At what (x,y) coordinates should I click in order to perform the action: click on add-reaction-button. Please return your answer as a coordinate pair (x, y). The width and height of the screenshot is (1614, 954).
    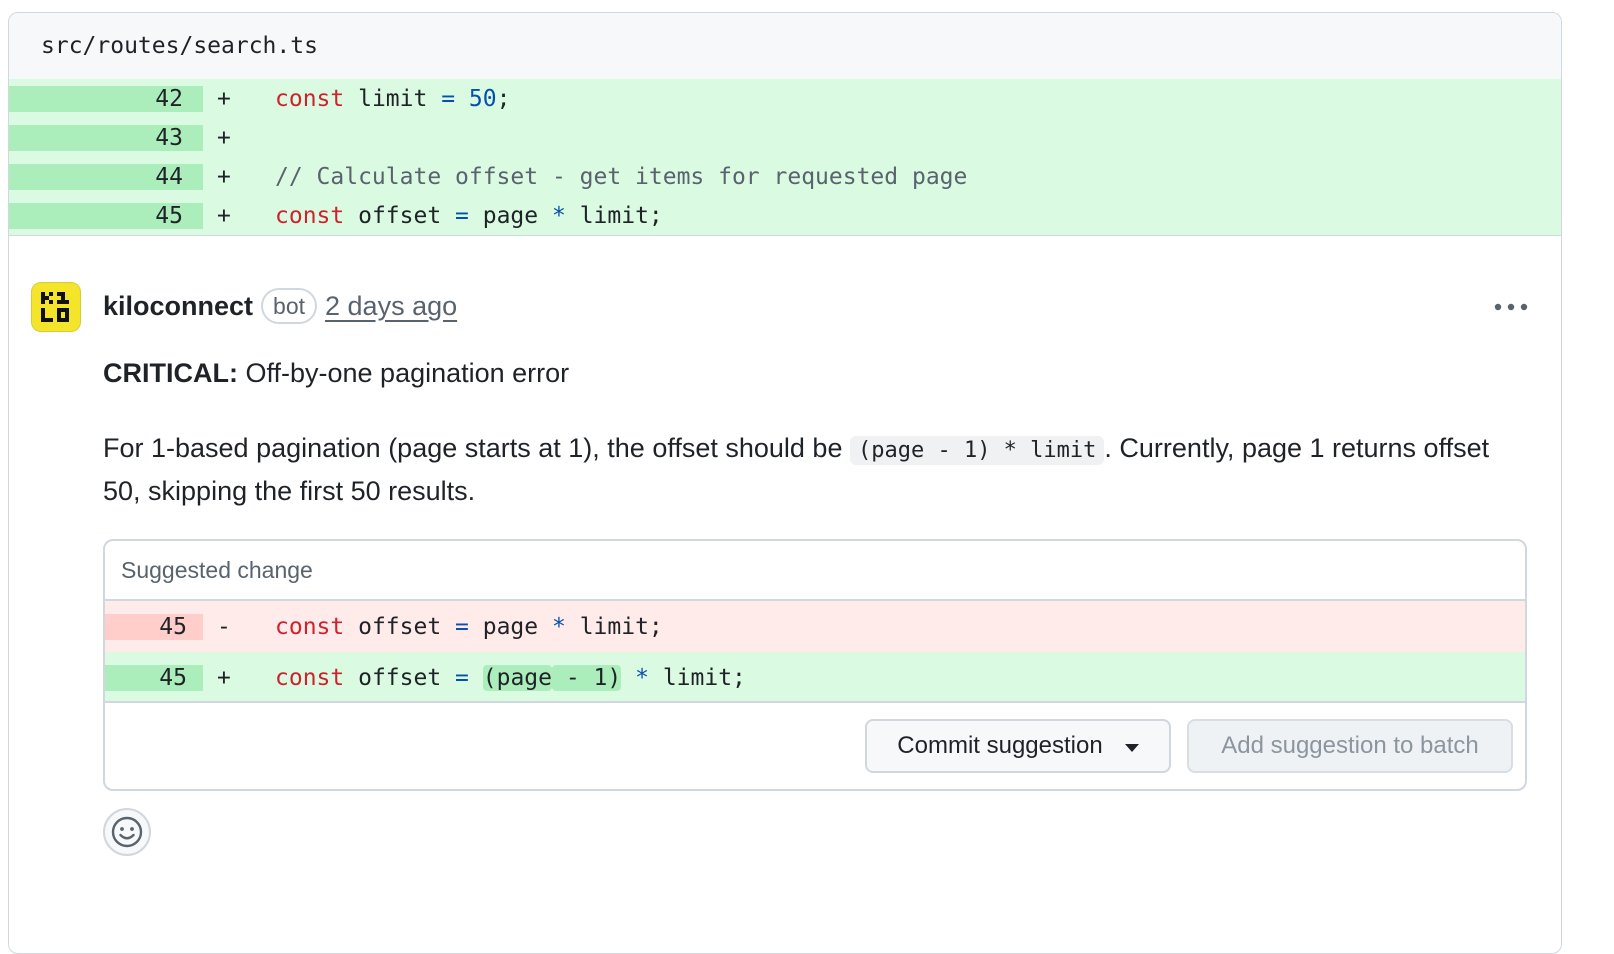
    Looking at the image, I should click on (127, 832).